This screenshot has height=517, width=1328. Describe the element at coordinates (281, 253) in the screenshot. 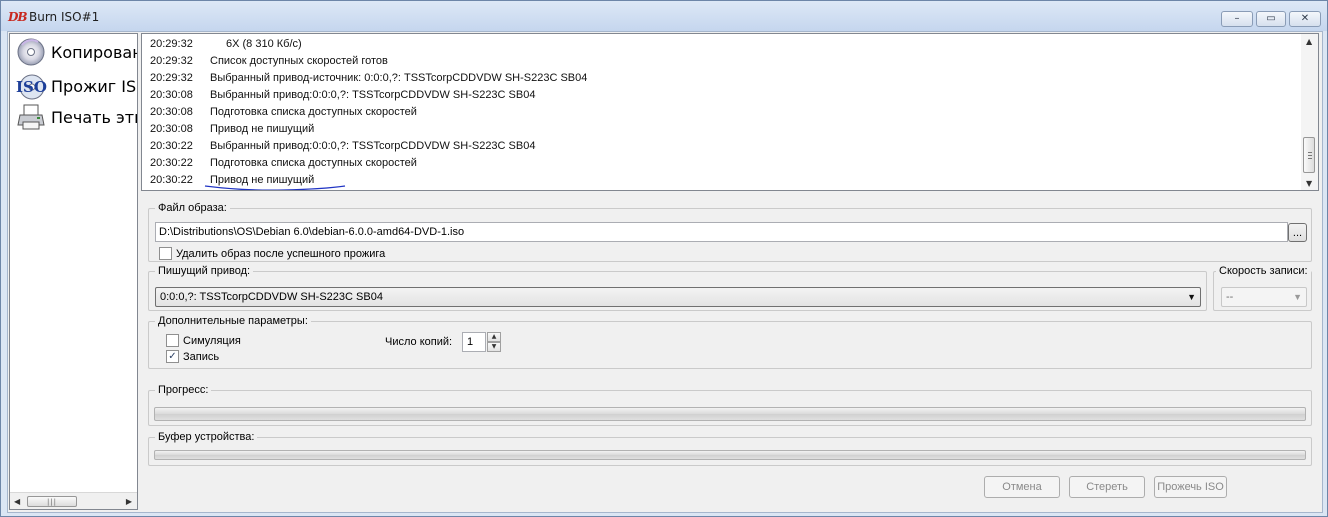

I see `checkbox-label: Удалить образ после успешного прожига` at that location.